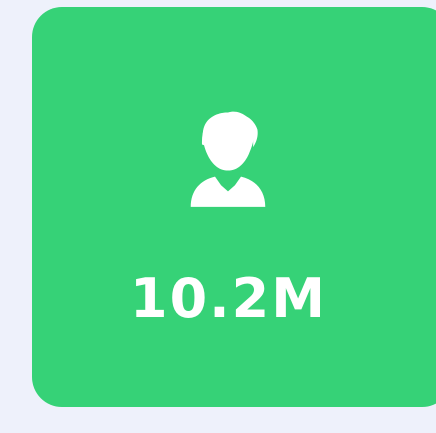  What do you see at coordinates (228, 159) in the screenshot?
I see `user-icon` at bounding box center [228, 159].